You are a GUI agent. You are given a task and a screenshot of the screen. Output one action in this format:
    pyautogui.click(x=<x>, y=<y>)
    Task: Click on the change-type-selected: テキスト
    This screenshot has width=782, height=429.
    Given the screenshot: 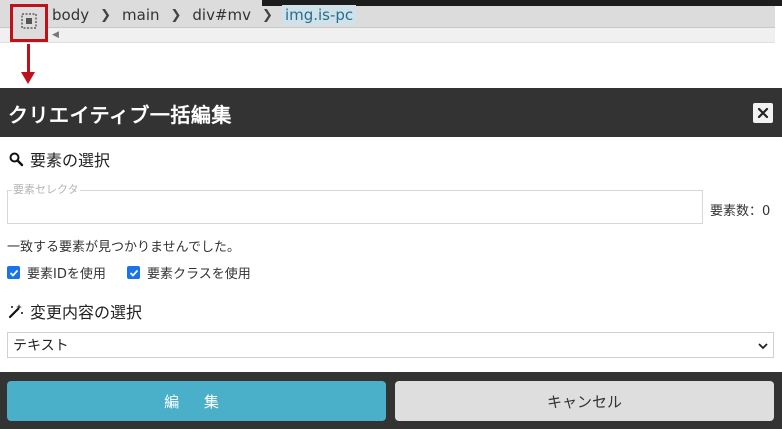 What is the action you would take?
    pyautogui.click(x=41, y=346)
    